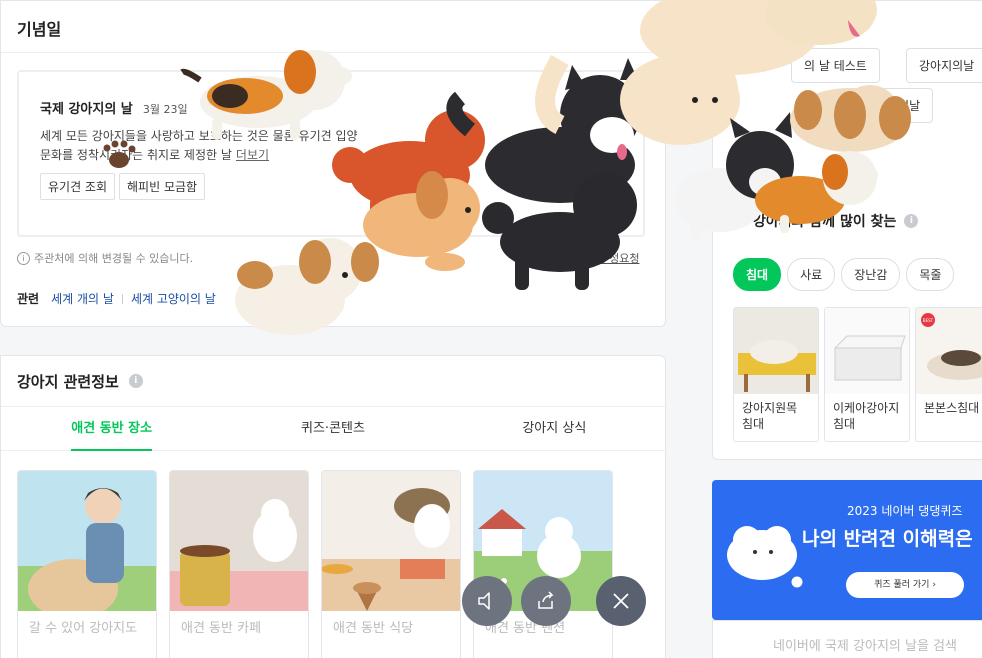 Image resolution: width=982 pixels, height=658 pixels. I want to click on quiz-banner: 2023 네이버 댕댕퀴즈 나의 반려견 이해력은 퀴즈 풀러 가기 ›, so click(847, 550).